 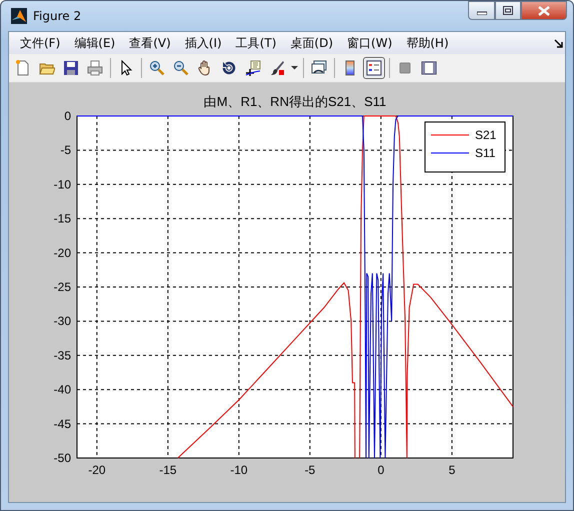 I want to click on y-tick-label: 0, so click(x=67, y=116).